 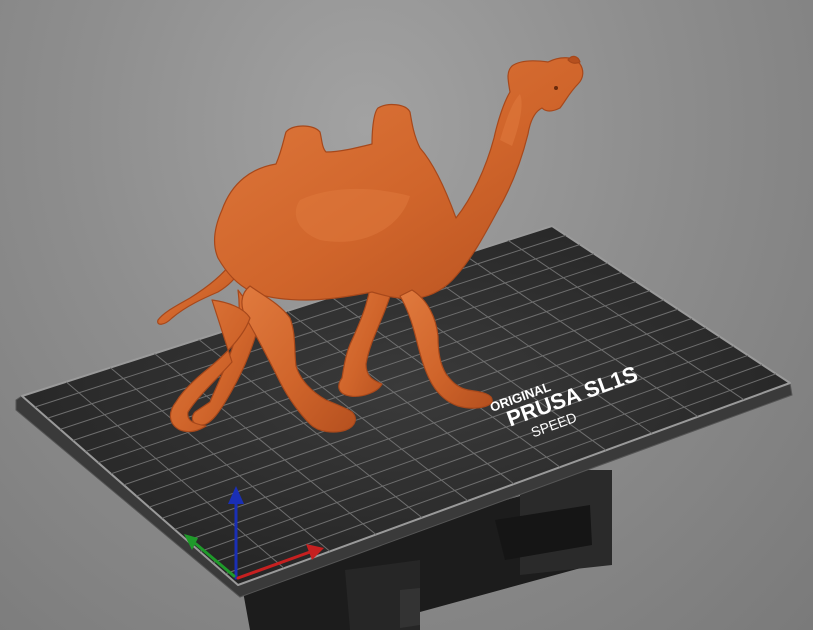 What do you see at coordinates (556, 88) in the screenshot?
I see `camel-eye` at bounding box center [556, 88].